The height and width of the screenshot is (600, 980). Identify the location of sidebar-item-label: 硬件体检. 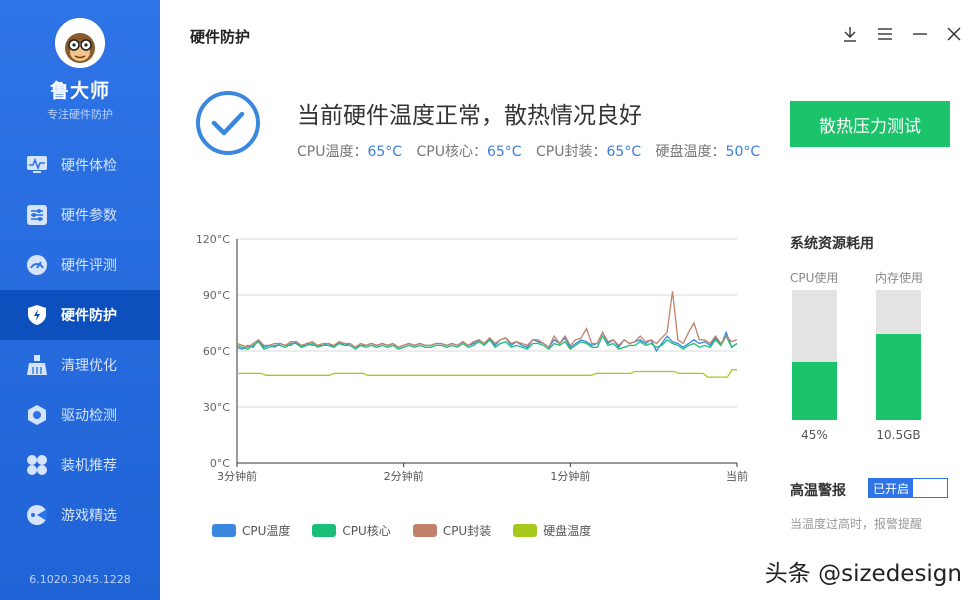
(89, 166).